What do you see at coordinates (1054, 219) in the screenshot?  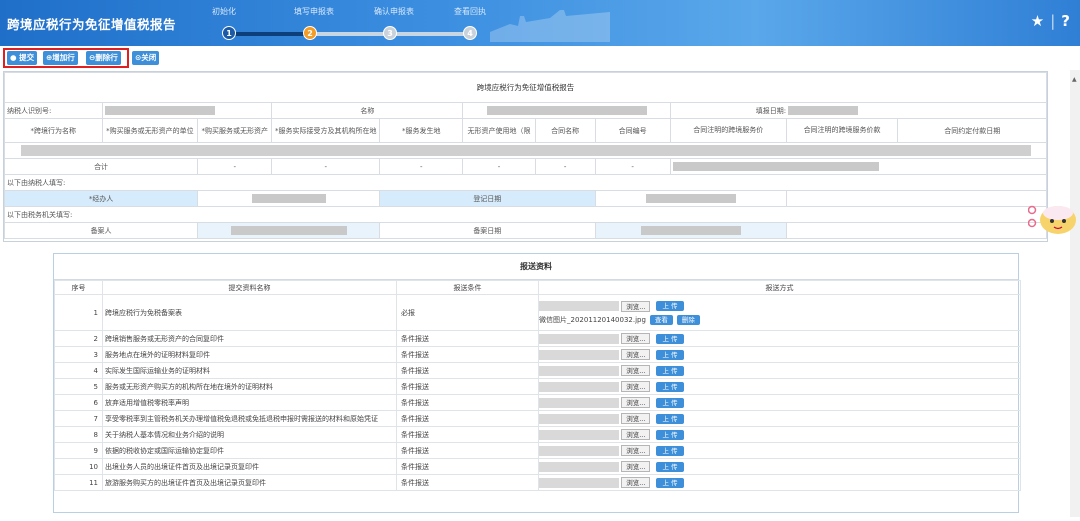 I see `mascot-icon` at bounding box center [1054, 219].